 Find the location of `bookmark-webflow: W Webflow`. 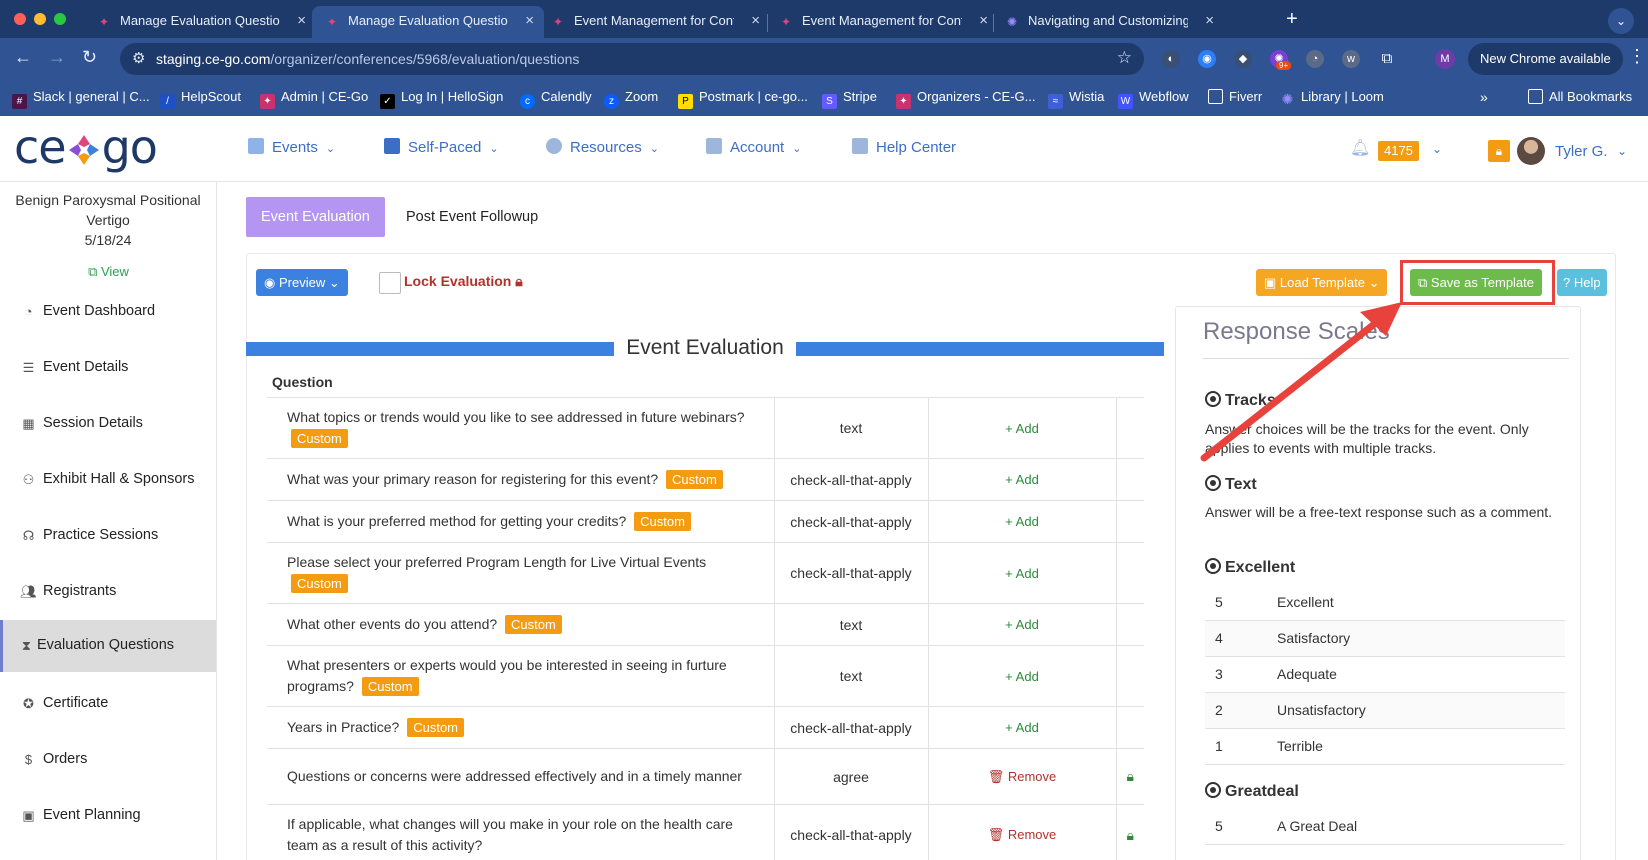

bookmark-webflow: W Webflow is located at coordinates (1153, 99).